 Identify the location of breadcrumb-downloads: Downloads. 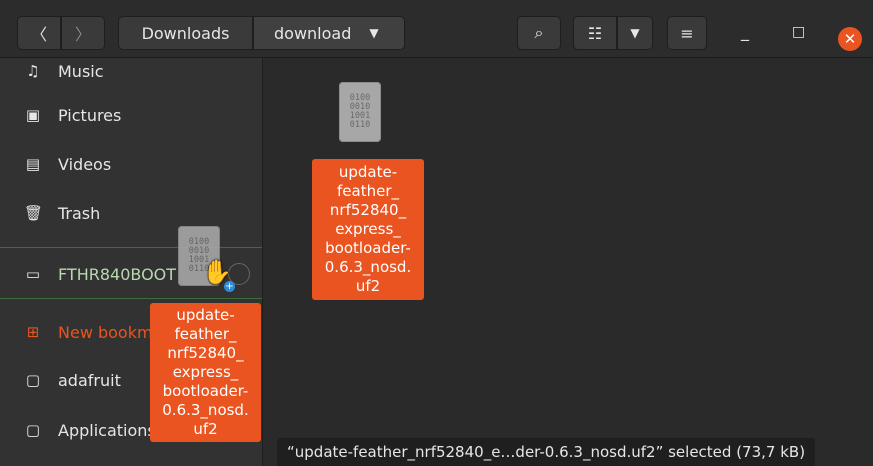
(185, 33).